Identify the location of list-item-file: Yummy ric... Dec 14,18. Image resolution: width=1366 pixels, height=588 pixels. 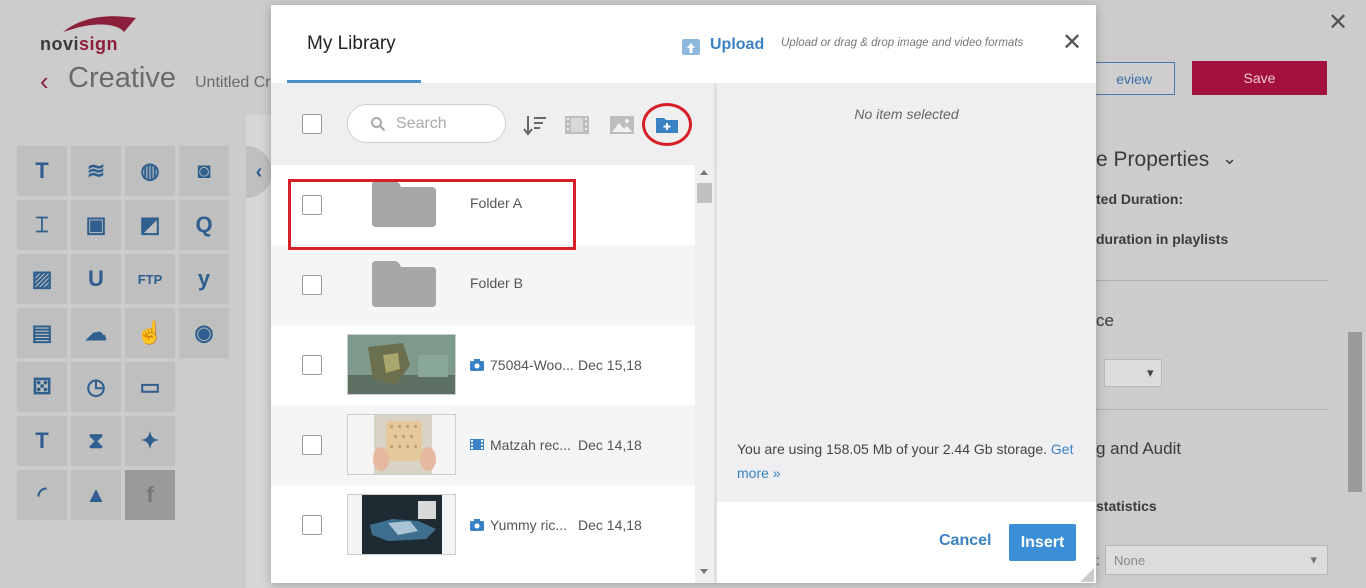
(483, 525).